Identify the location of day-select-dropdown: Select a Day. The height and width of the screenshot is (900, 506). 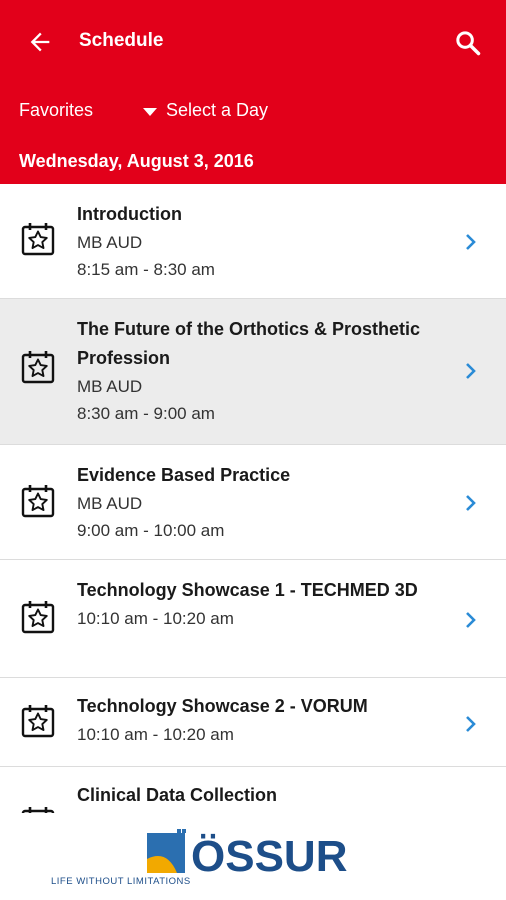
(205, 110).